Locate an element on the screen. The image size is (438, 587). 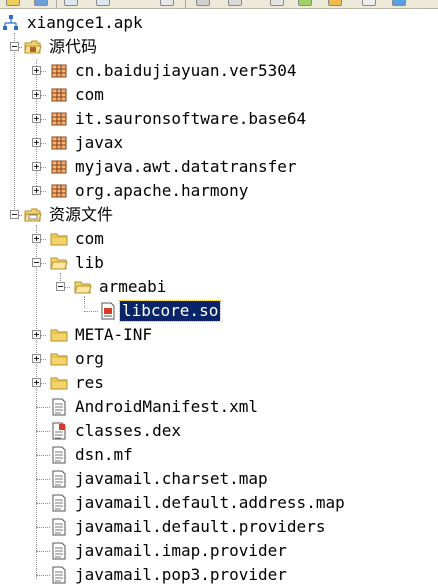
tree-root-row: xiangce1.apk is located at coordinates (219, 23).